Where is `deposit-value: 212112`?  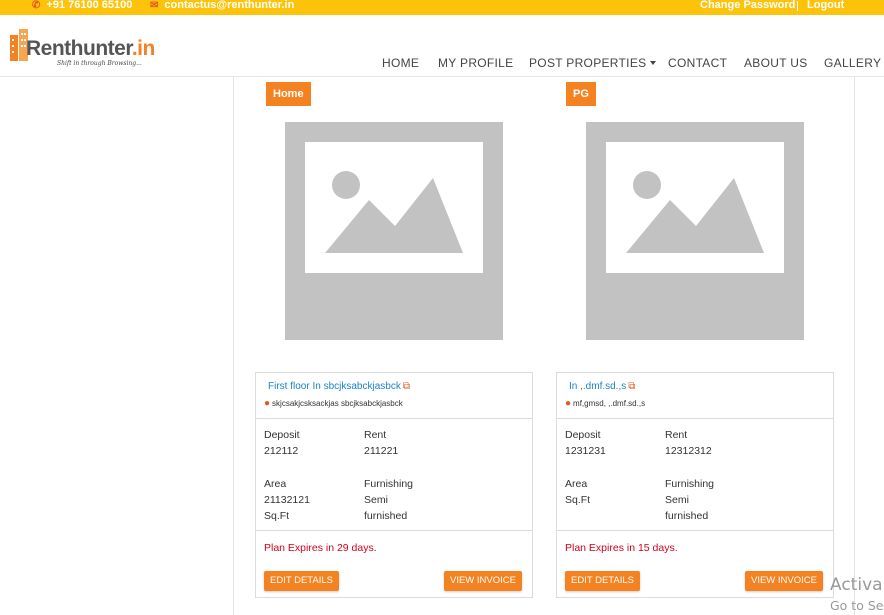 deposit-value: 212112 is located at coordinates (281, 451).